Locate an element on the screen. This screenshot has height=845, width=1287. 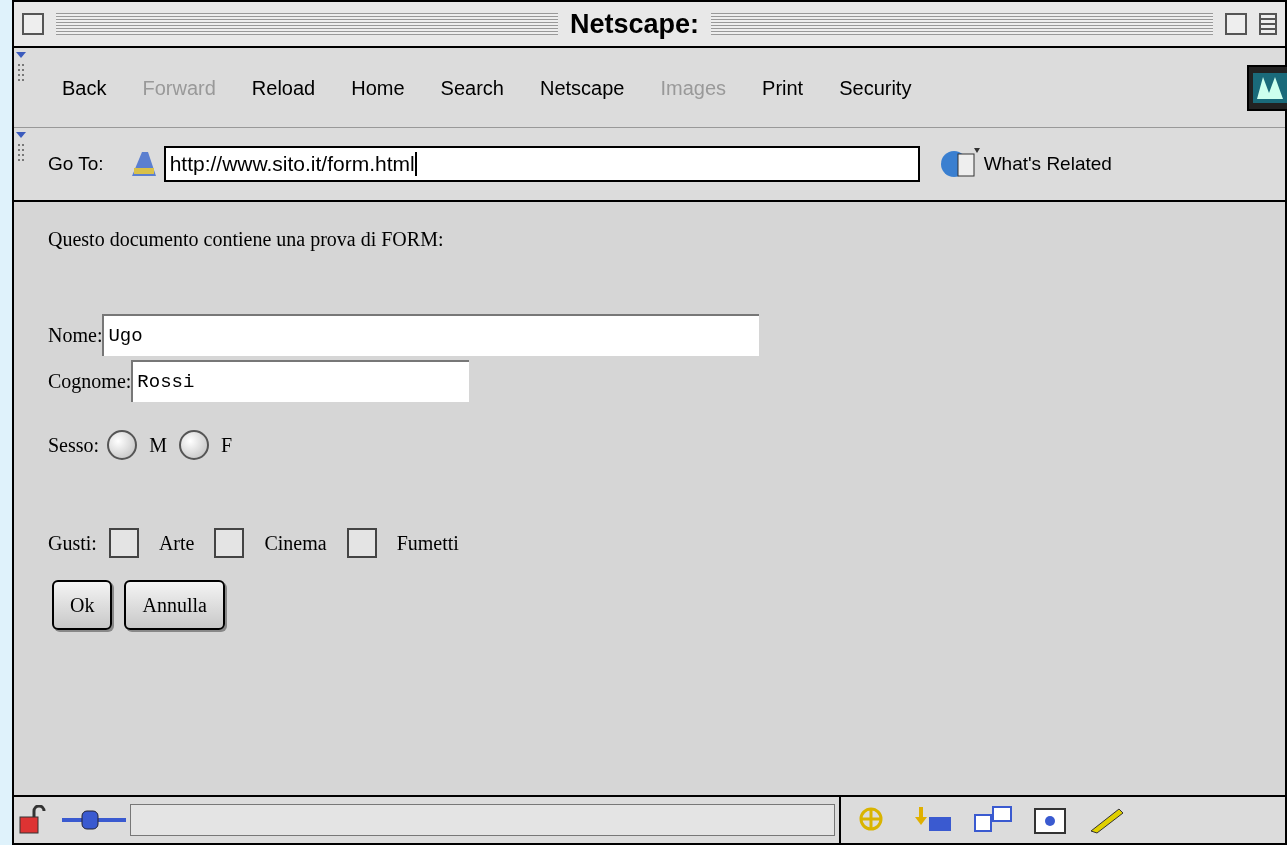
close-box-icon is located at coordinates (33, 24).